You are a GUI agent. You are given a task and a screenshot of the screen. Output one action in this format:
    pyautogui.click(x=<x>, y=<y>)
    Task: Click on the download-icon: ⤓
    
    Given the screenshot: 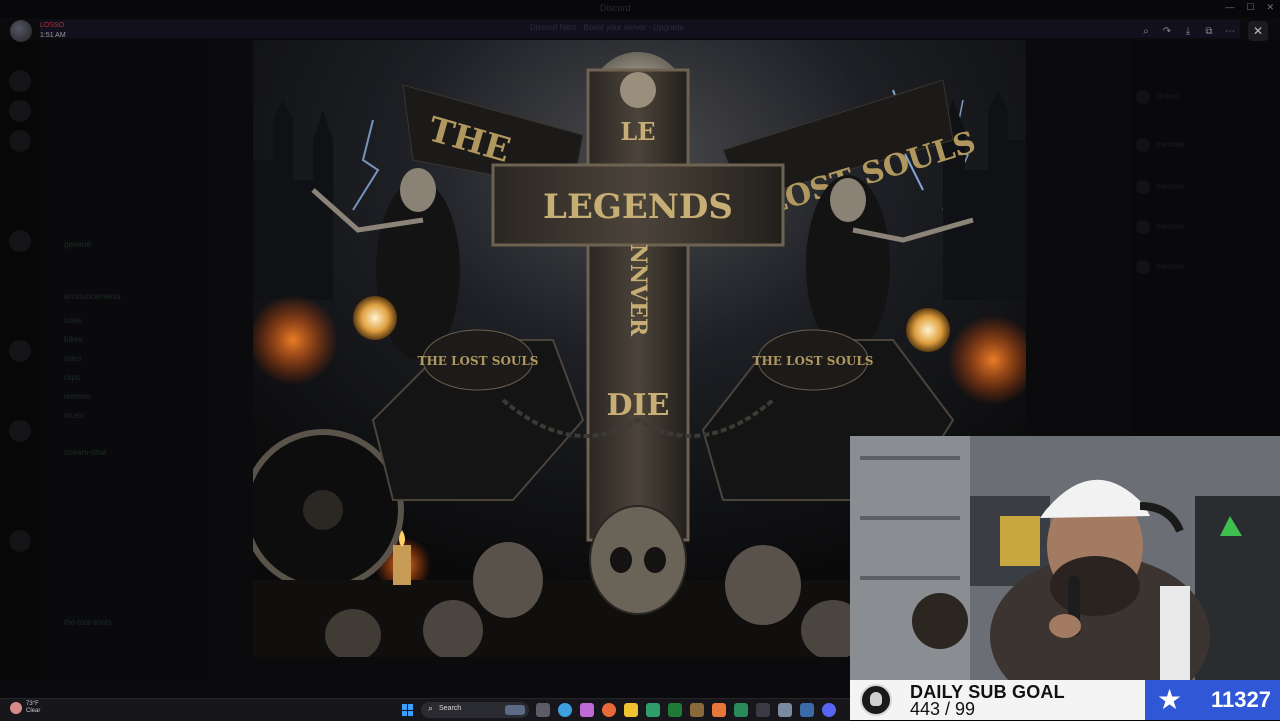 What is the action you would take?
    pyautogui.click(x=1188, y=31)
    